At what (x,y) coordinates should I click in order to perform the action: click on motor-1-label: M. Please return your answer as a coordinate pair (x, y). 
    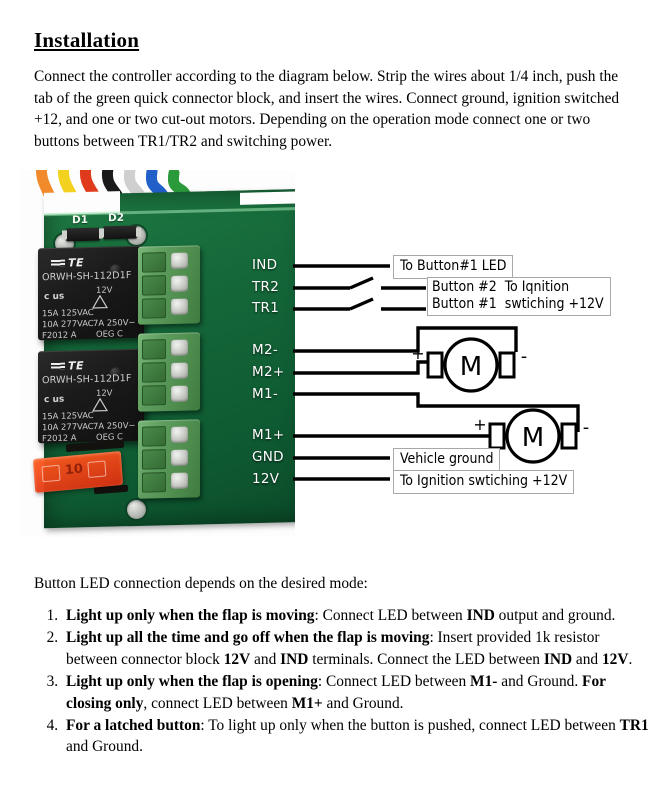
    Looking at the image, I should click on (471, 367).